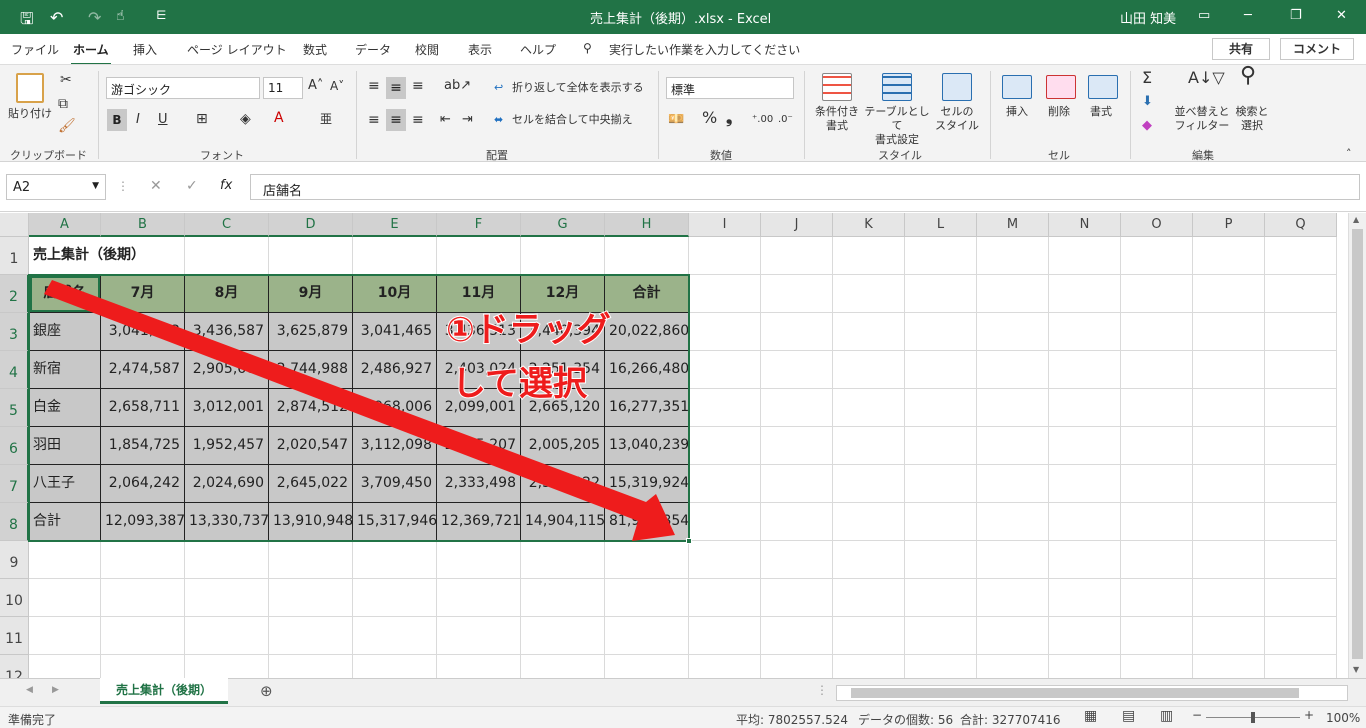  Describe the element at coordinates (373, 49) in the screenshot. I see `tab-data: データ` at that location.